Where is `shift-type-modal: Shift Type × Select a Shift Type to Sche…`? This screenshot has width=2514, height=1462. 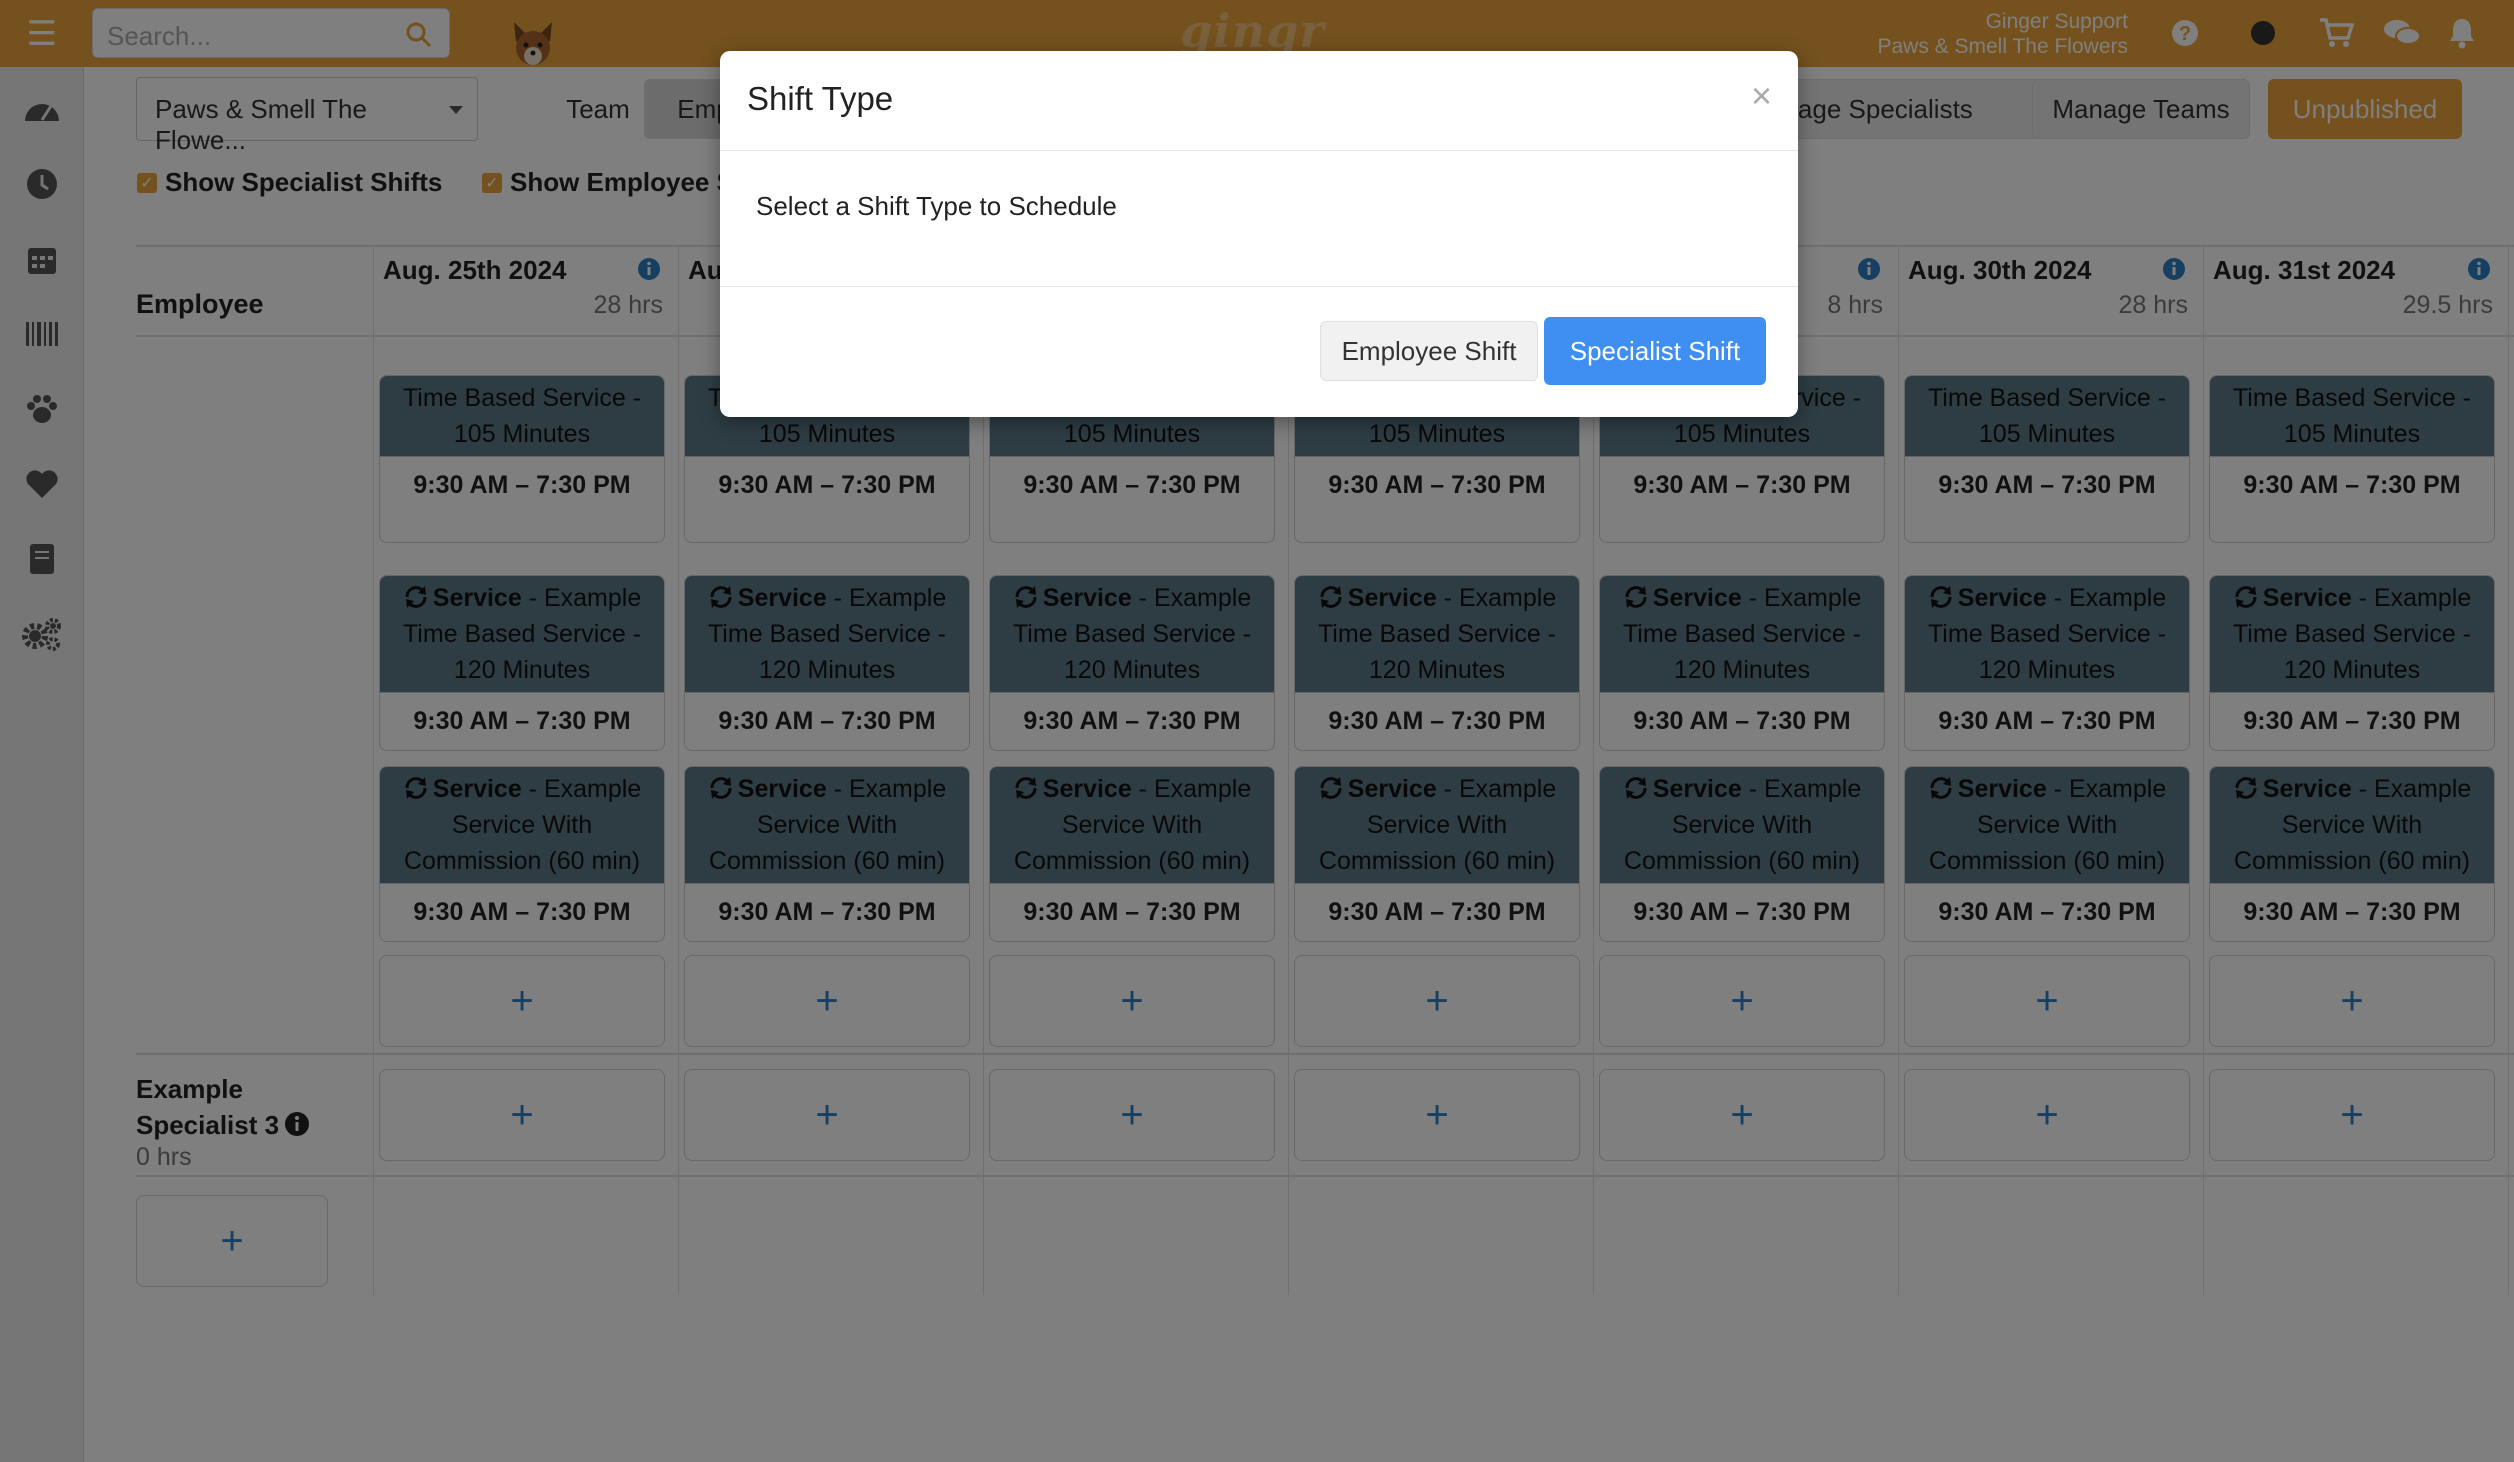
shift-type-modal: Shift Type × Select a Shift Type to Sche… is located at coordinates (1259, 234).